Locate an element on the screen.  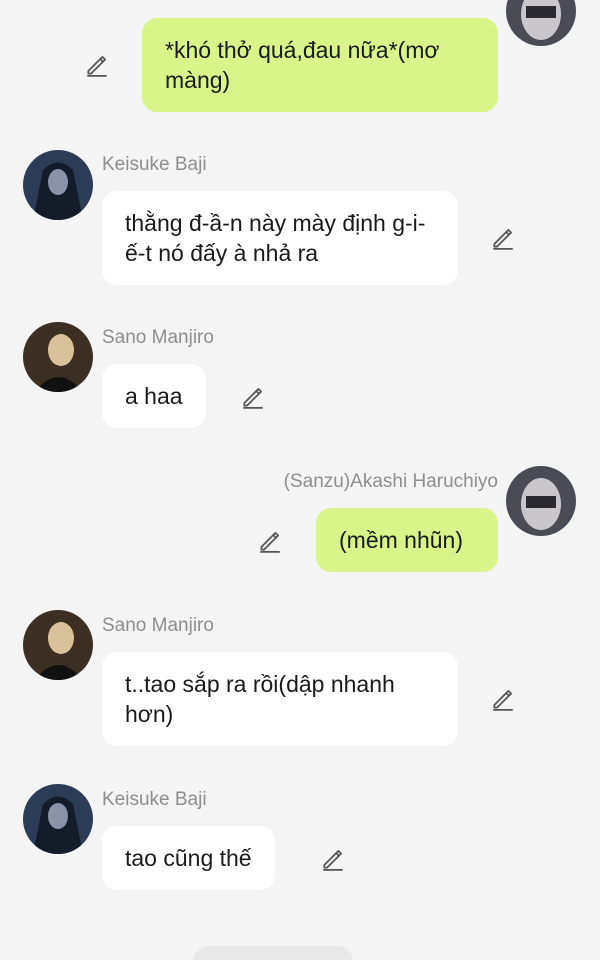
message-bubble-incoming: tao cũng thế is located at coordinates (188, 858).